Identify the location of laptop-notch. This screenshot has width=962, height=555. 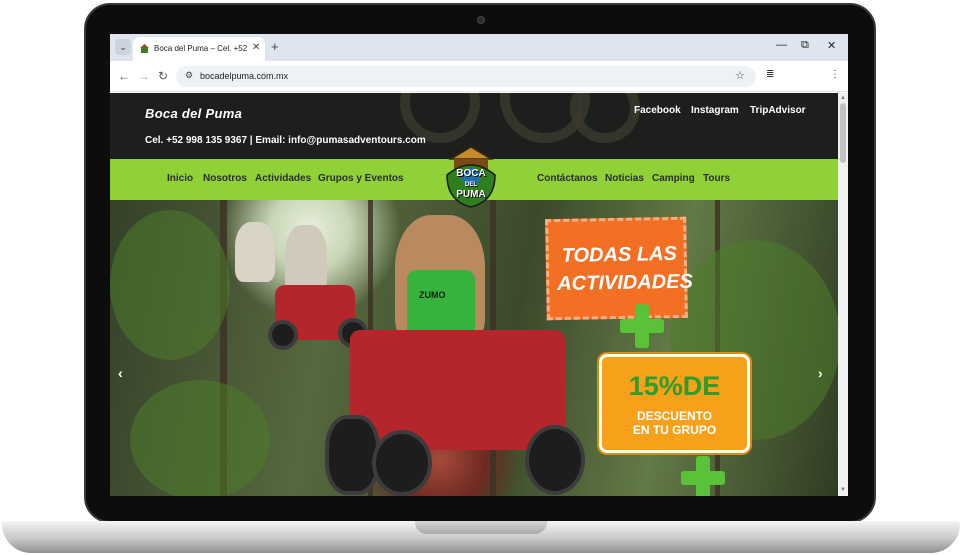
(481, 527).